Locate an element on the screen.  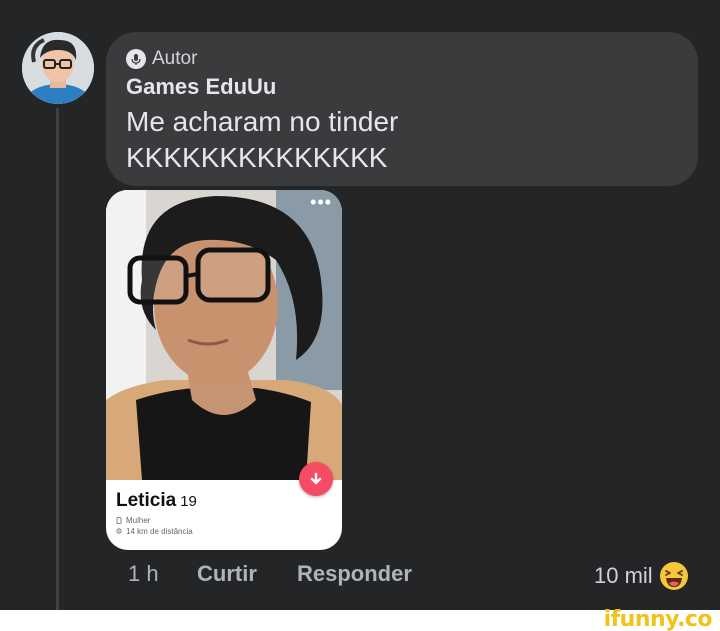
timestamp: 1 h is located at coordinates (143, 574).